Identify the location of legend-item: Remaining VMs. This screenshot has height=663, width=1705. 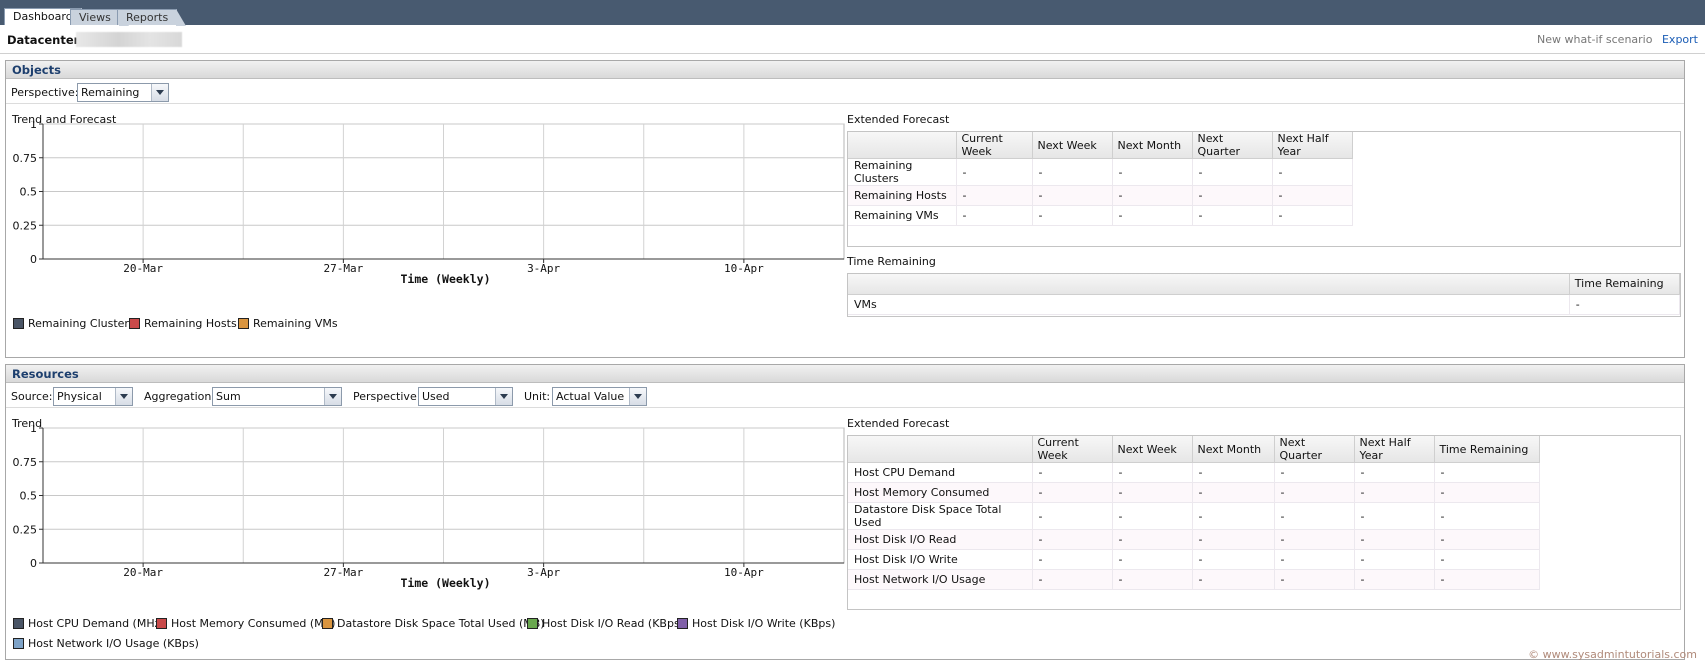
(288, 323).